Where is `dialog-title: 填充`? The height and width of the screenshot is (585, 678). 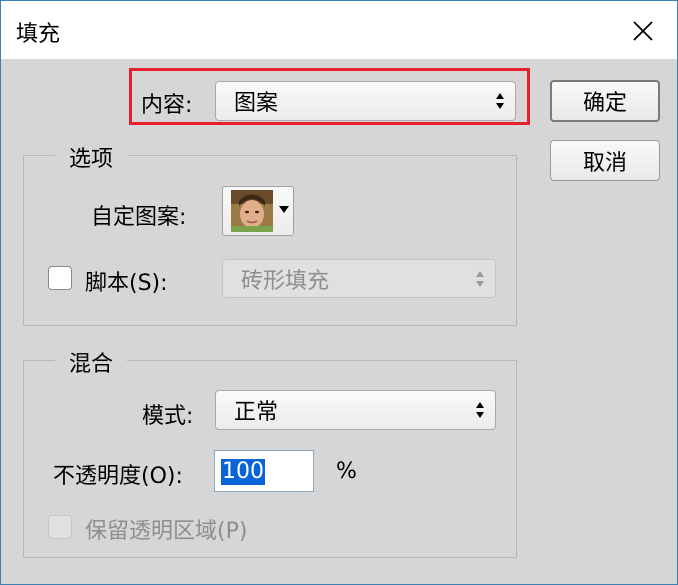 dialog-title: 填充 is located at coordinates (38, 34).